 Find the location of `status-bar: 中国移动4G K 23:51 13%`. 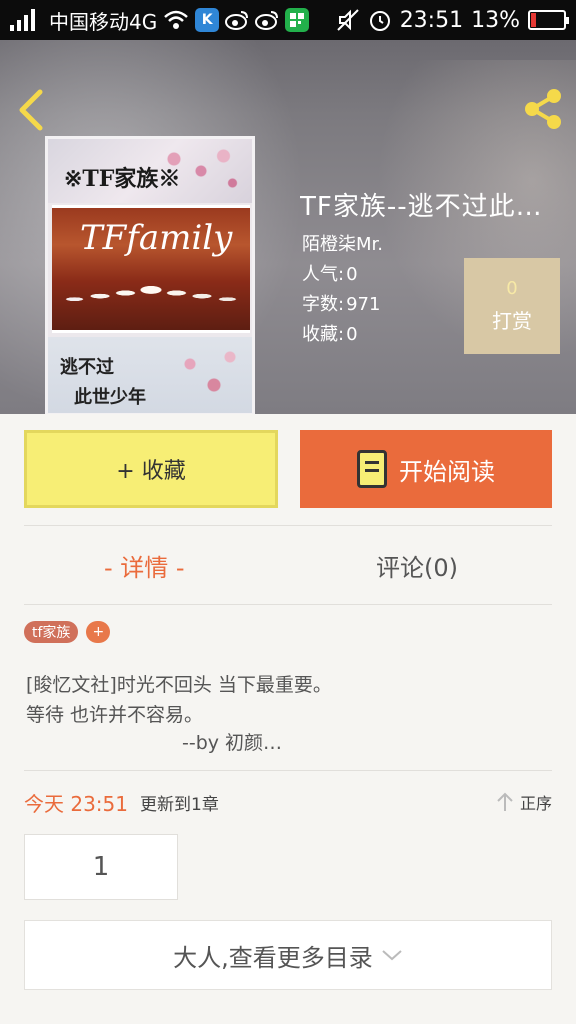

status-bar: 中国移动4G K 23:51 13% is located at coordinates (288, 20).